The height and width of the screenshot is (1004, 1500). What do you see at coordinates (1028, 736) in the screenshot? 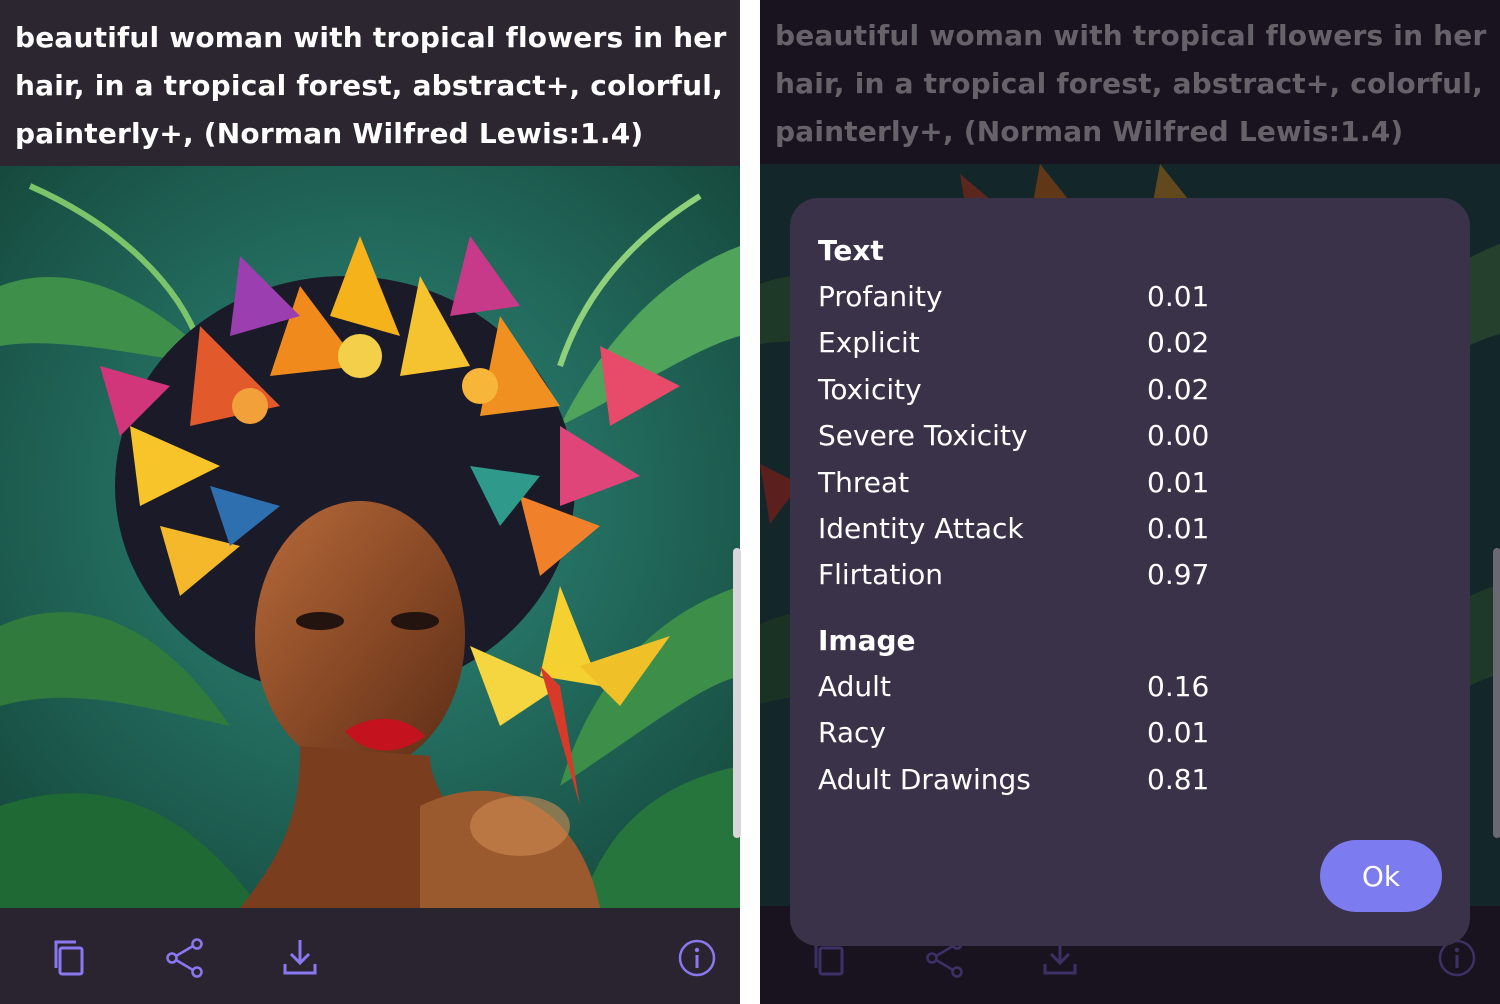
I see `score-row-racy: Racy 0.01` at bounding box center [1028, 736].